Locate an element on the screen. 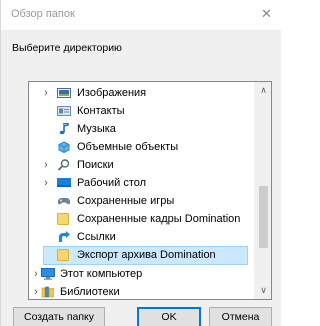  tree-item-label: Музыка is located at coordinates (96, 129).